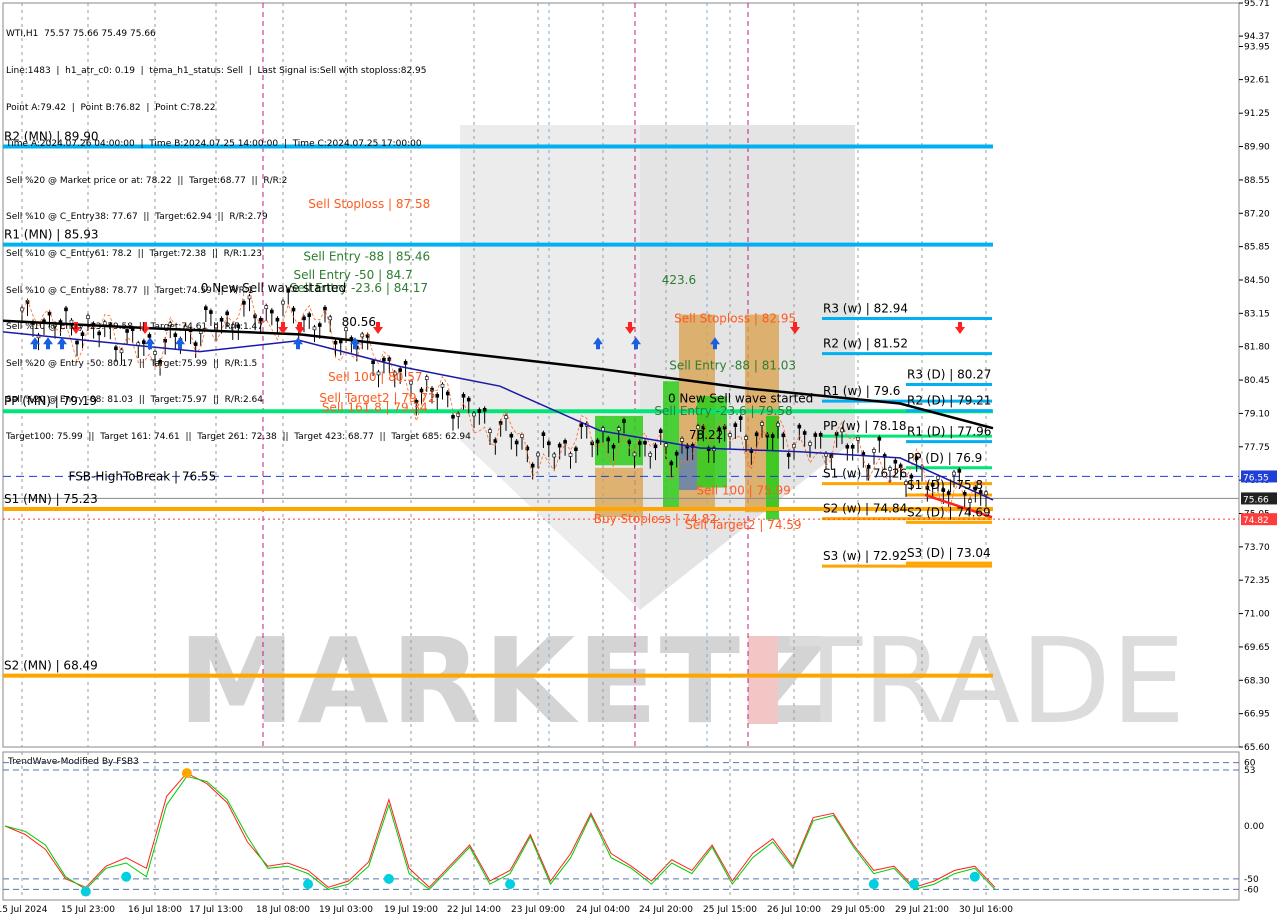 This screenshot has width=1280, height=924. I want to click on chart-annotation: Sell Stoploss | 87.58, so click(369, 204).